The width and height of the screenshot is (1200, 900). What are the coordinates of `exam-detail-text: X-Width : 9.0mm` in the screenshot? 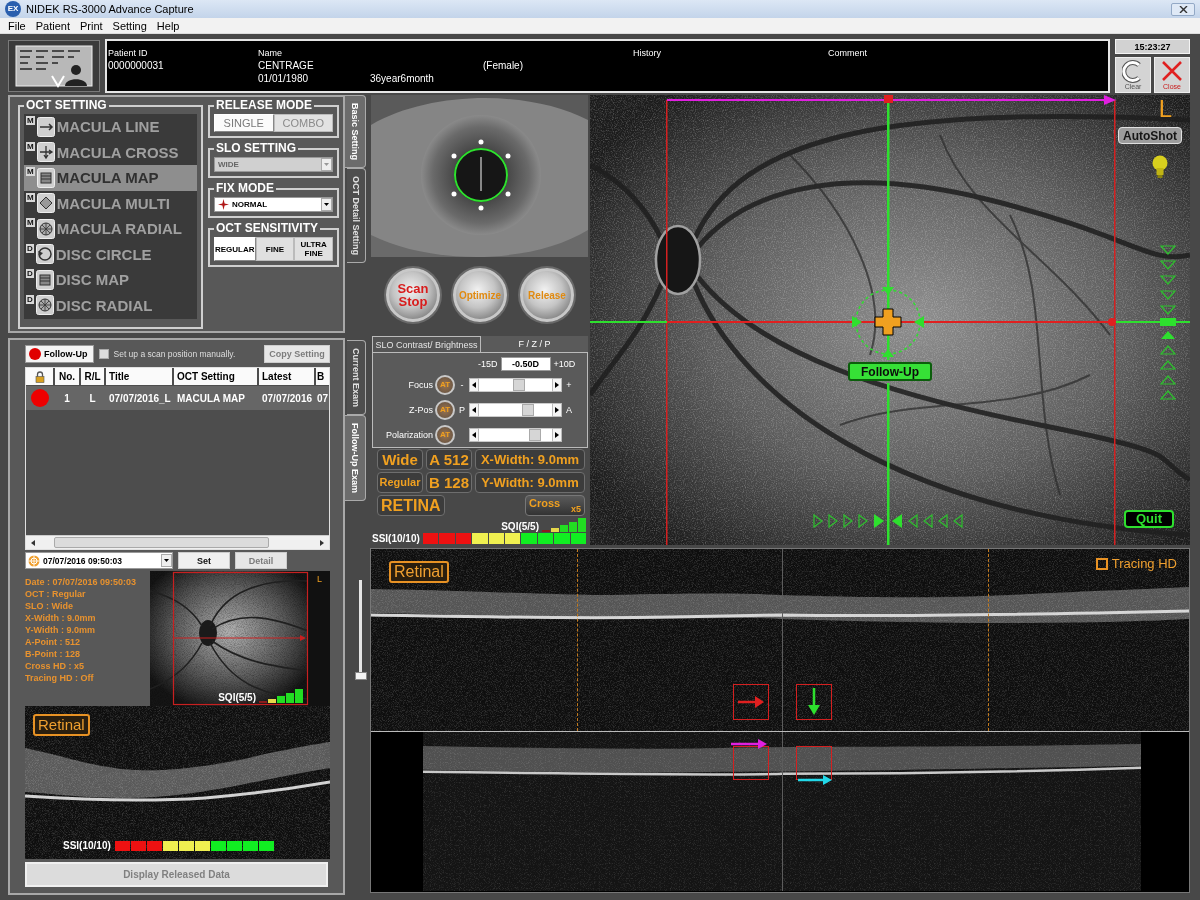 It's located at (61, 618).